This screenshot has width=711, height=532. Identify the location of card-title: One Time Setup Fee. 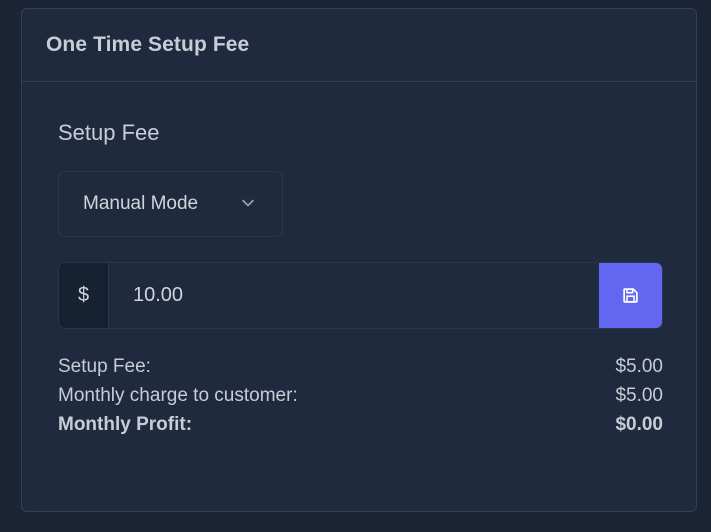
(148, 44).